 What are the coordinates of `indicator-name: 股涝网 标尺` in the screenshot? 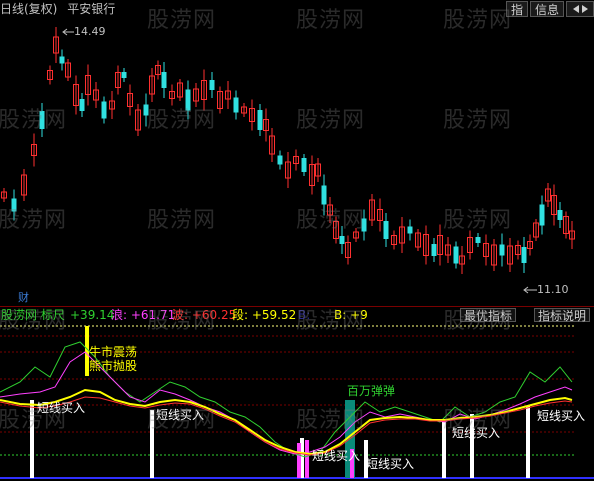 It's located at (33, 315).